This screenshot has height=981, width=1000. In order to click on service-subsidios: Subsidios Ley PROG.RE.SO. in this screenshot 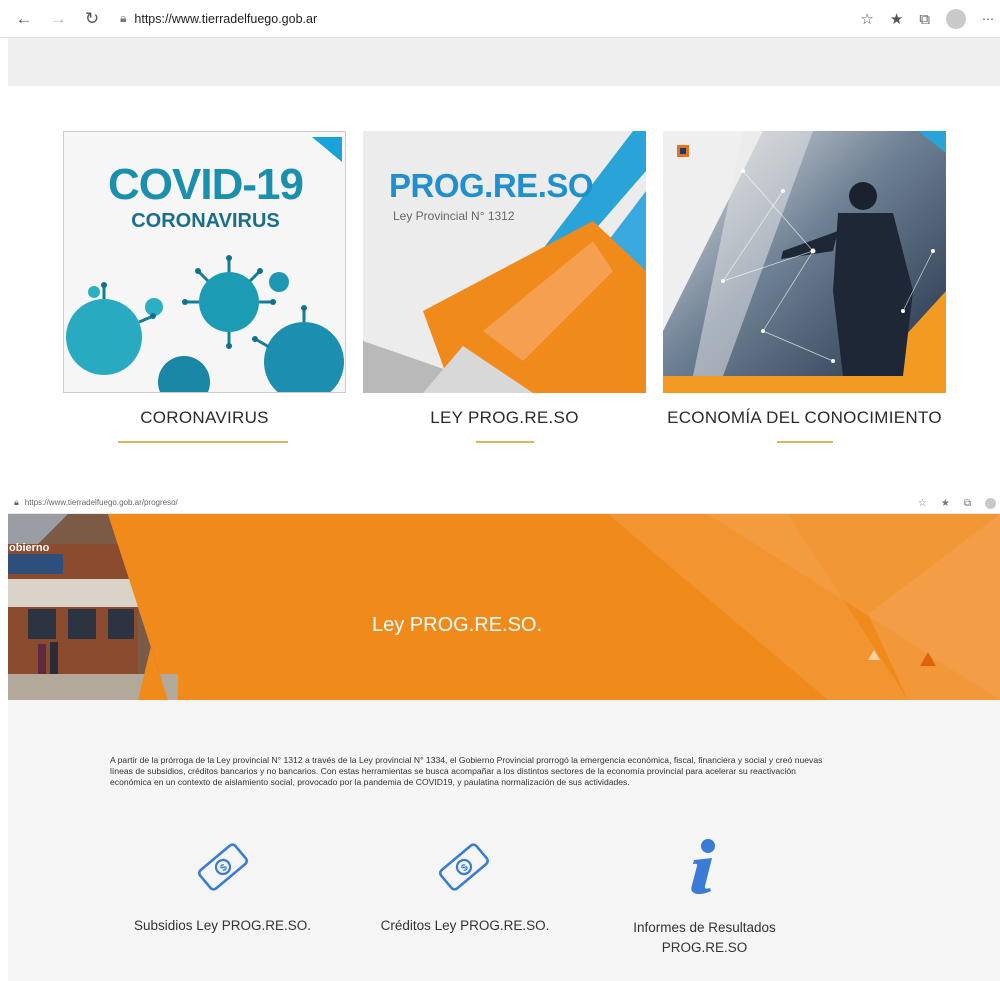, I will do `click(222, 925)`.